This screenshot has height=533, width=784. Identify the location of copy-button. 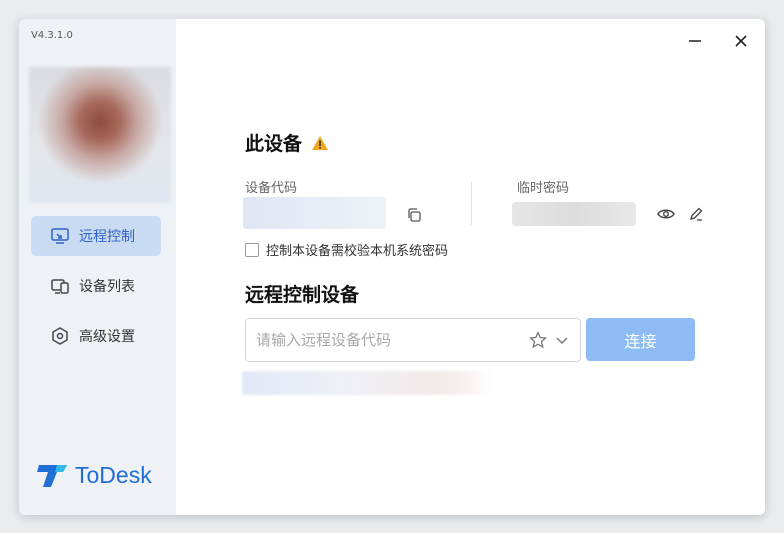
(414, 215).